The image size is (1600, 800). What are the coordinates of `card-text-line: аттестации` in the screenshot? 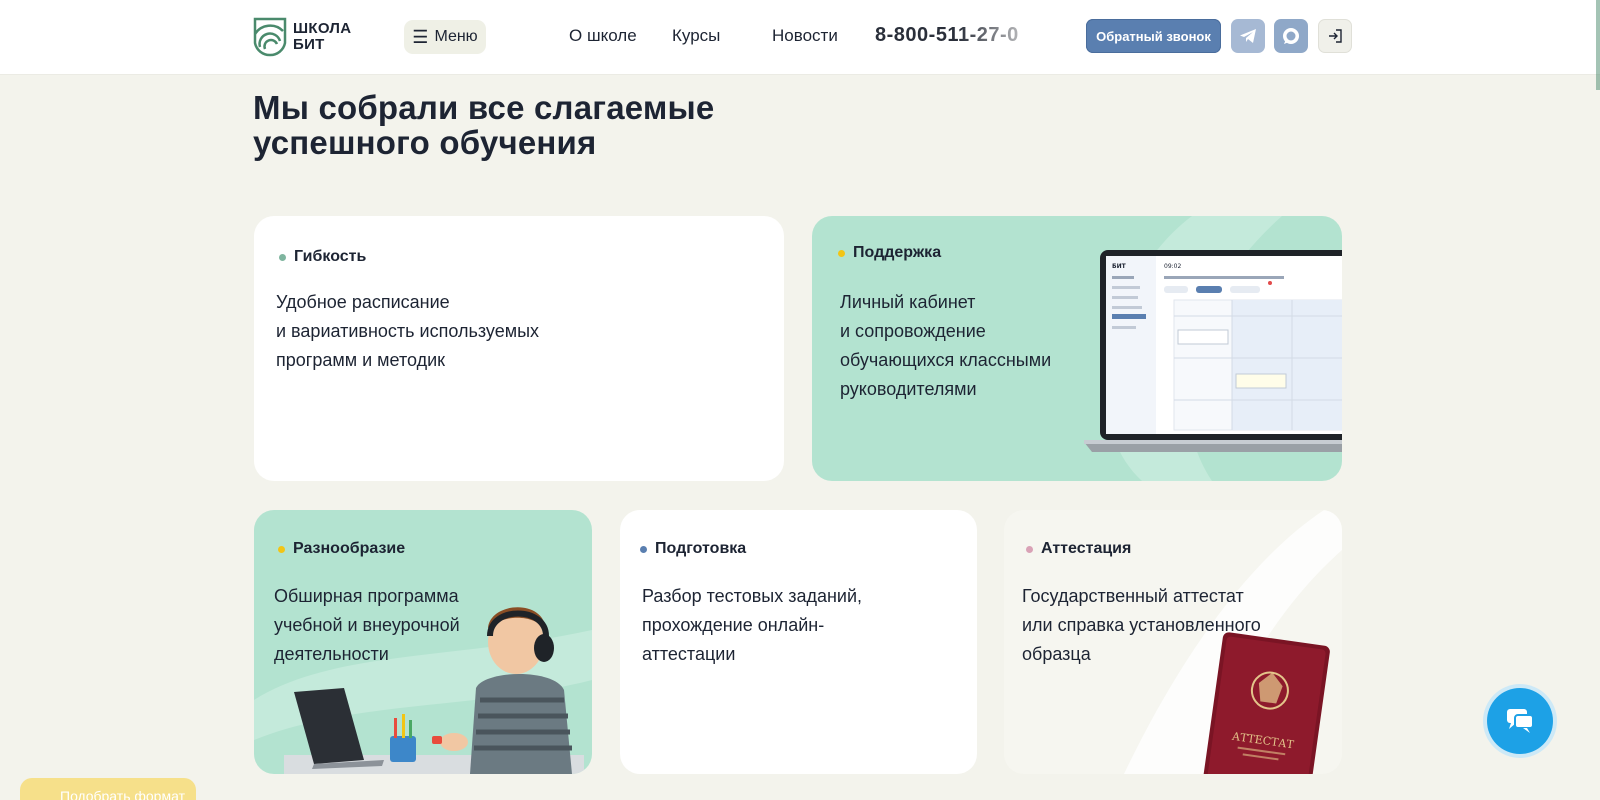 It's located at (689, 654).